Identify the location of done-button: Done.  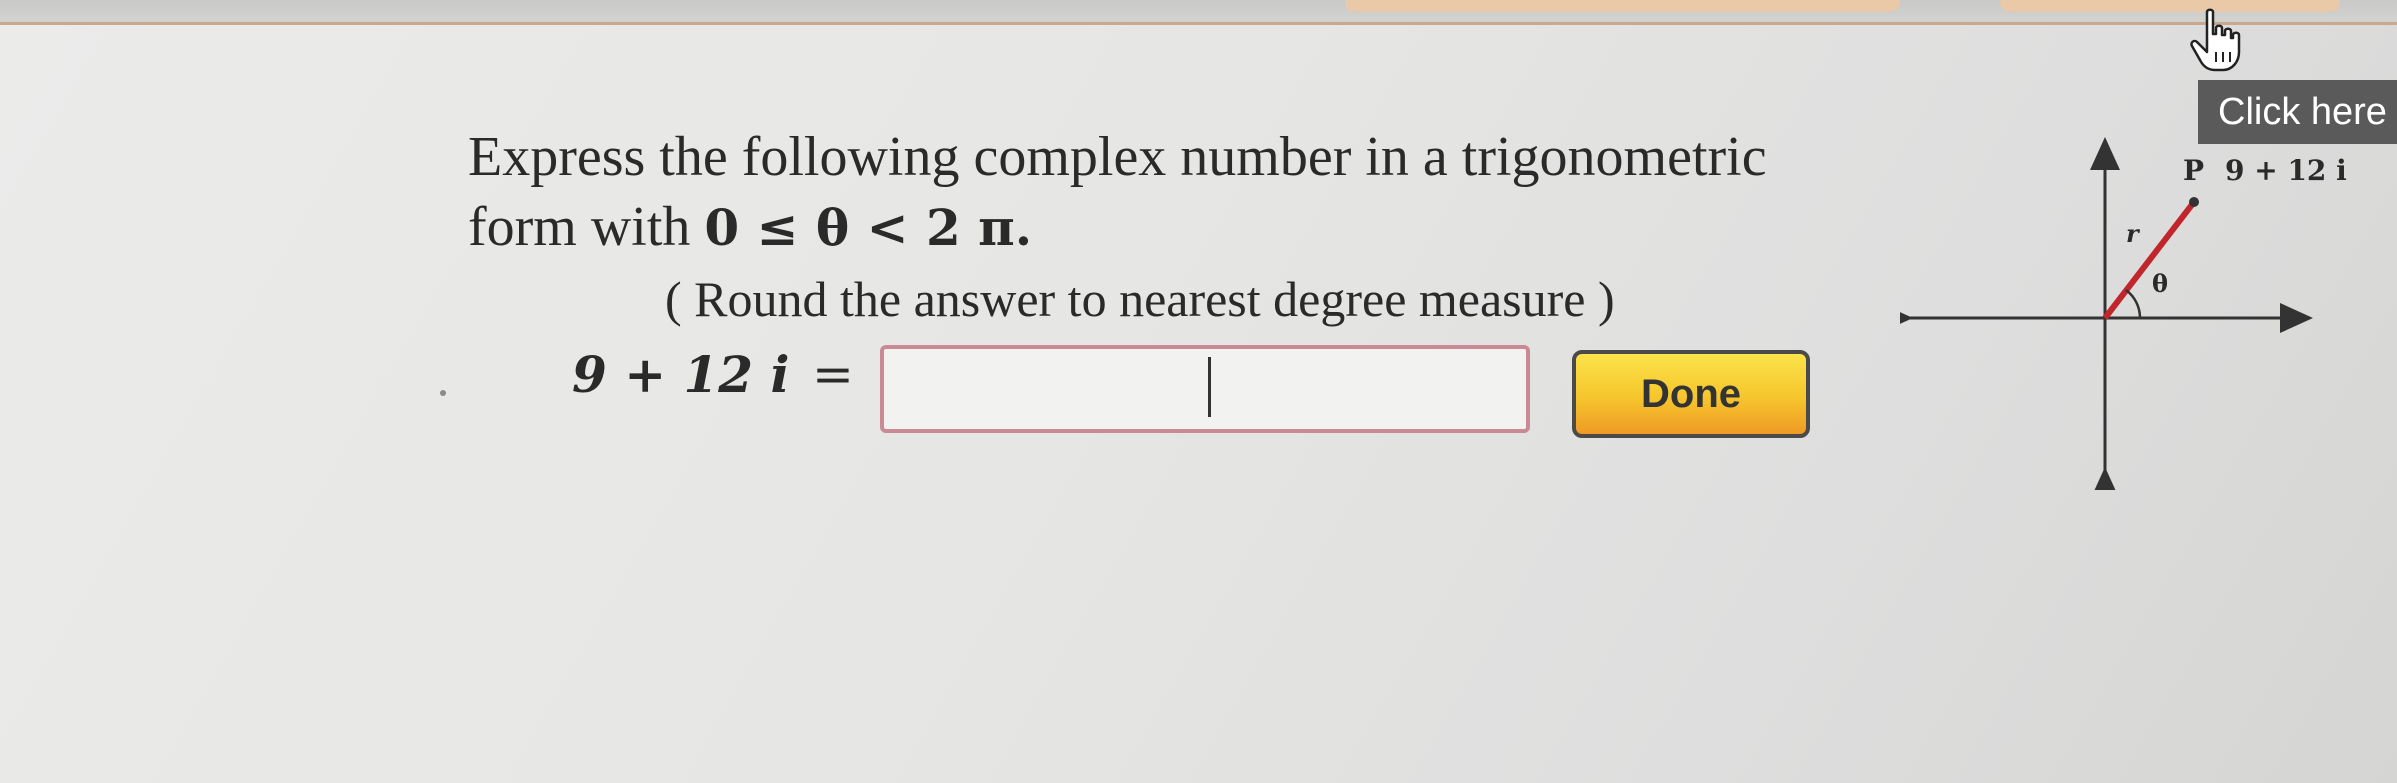
(1691, 394).